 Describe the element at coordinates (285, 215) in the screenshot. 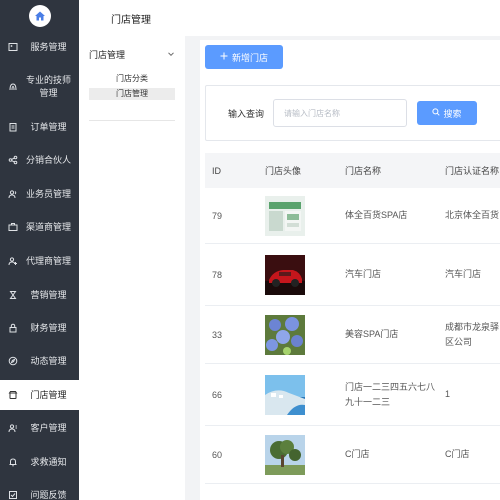

I see `store-thumbnail-mall` at that location.